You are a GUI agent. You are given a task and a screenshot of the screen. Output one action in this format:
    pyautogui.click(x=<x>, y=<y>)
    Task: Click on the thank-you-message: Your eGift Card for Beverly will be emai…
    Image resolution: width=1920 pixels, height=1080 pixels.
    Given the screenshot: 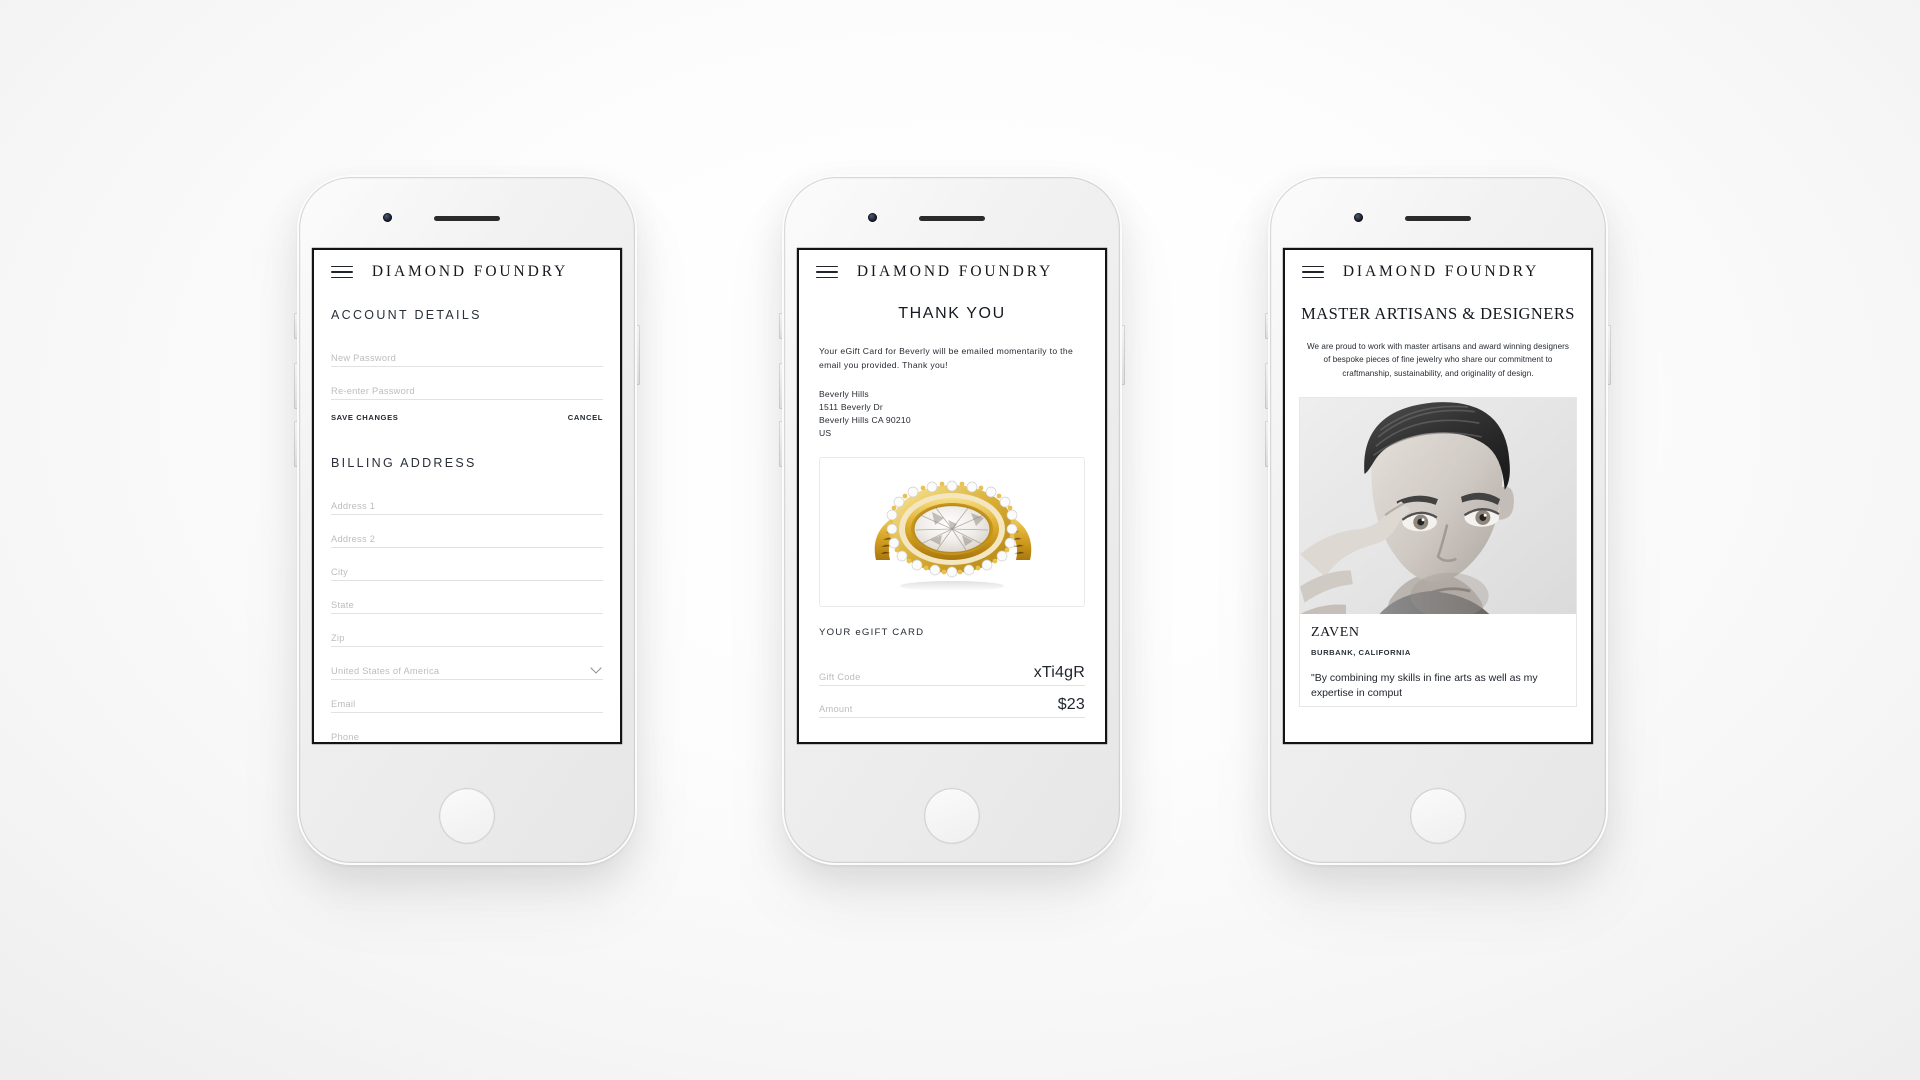 What is the action you would take?
    pyautogui.click(x=946, y=358)
    